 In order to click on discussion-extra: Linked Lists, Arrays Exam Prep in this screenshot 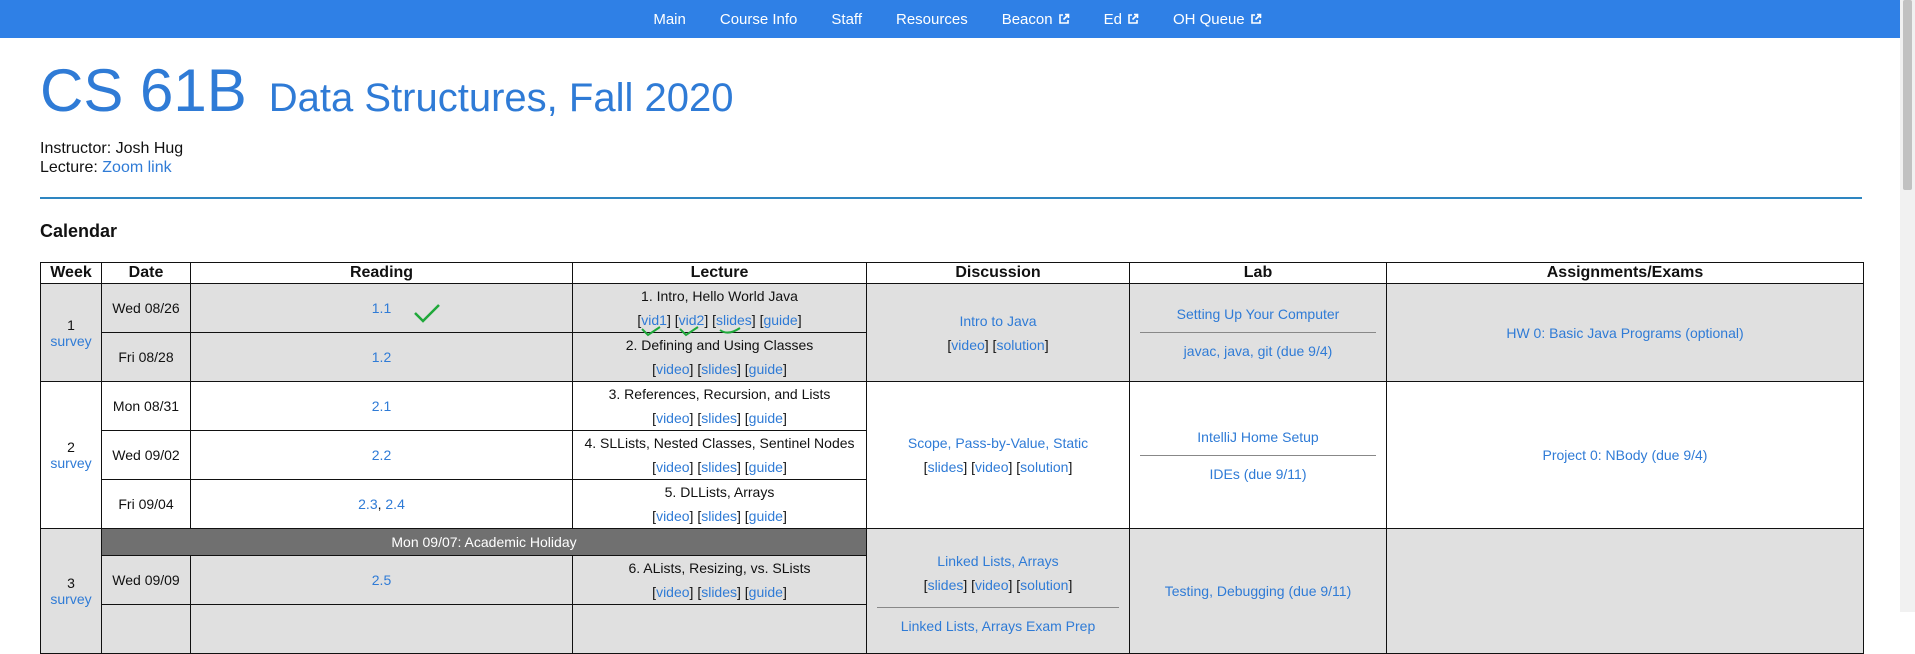, I will do `click(998, 626)`.